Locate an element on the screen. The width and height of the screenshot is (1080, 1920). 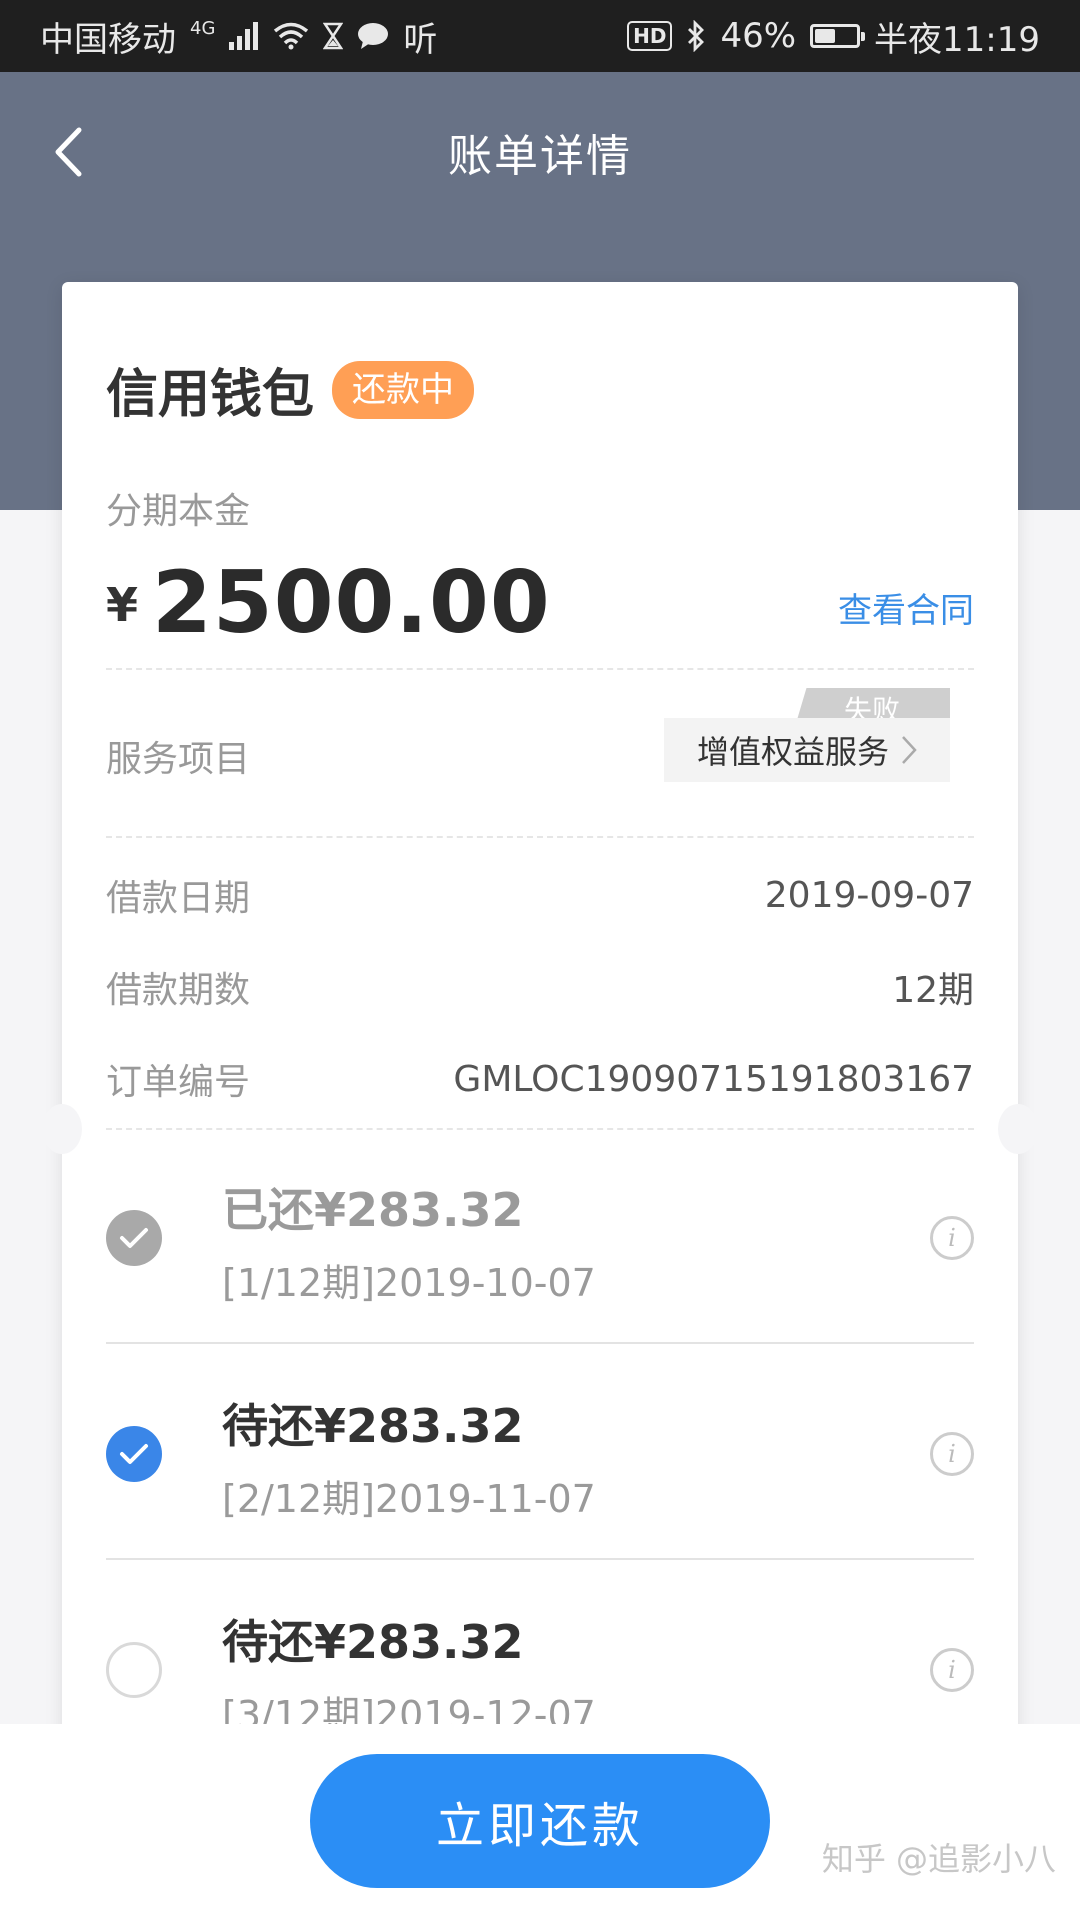
radio-circle-icon is located at coordinates (134, 1670).